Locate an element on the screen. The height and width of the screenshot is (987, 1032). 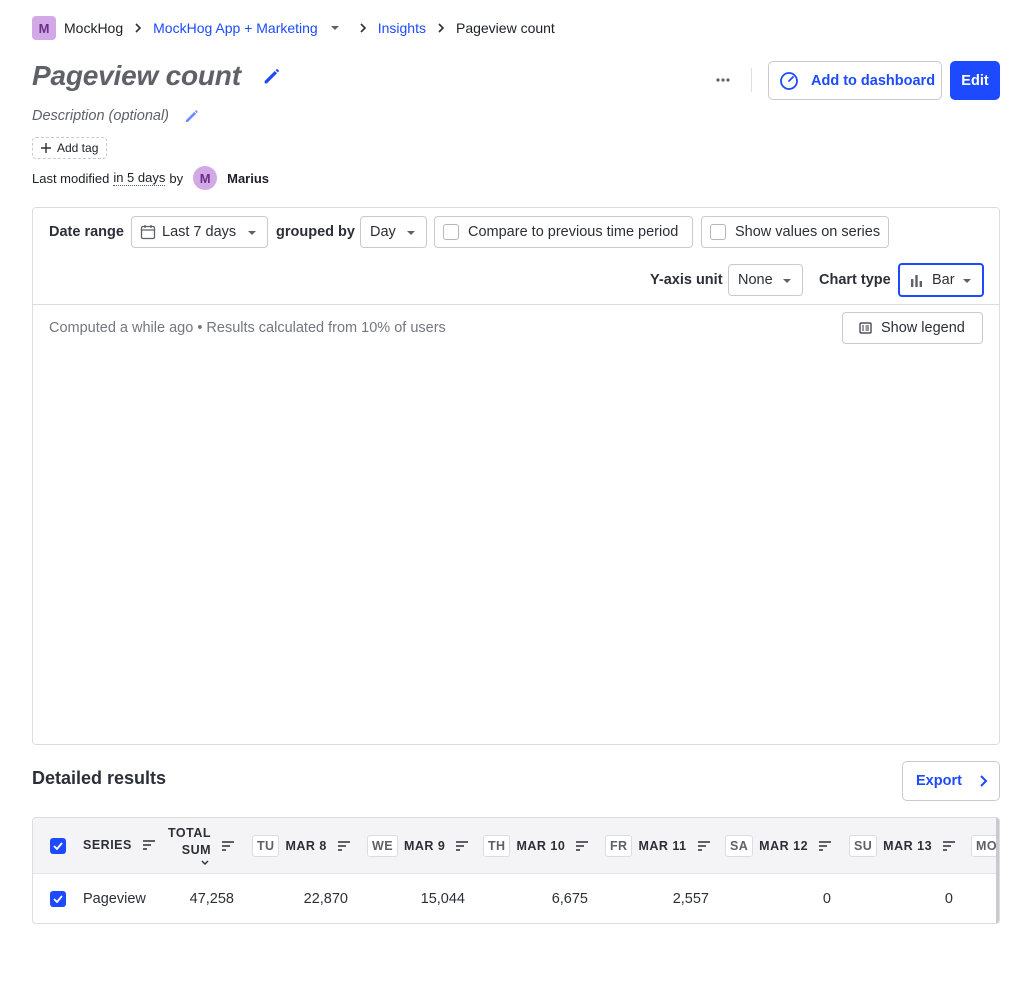
chevron-down-icon is located at coordinates (205, 862).